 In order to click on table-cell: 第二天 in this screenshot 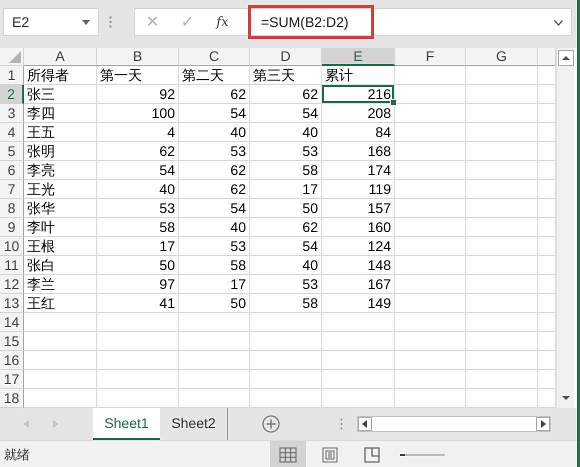, I will do `click(214, 75)`.